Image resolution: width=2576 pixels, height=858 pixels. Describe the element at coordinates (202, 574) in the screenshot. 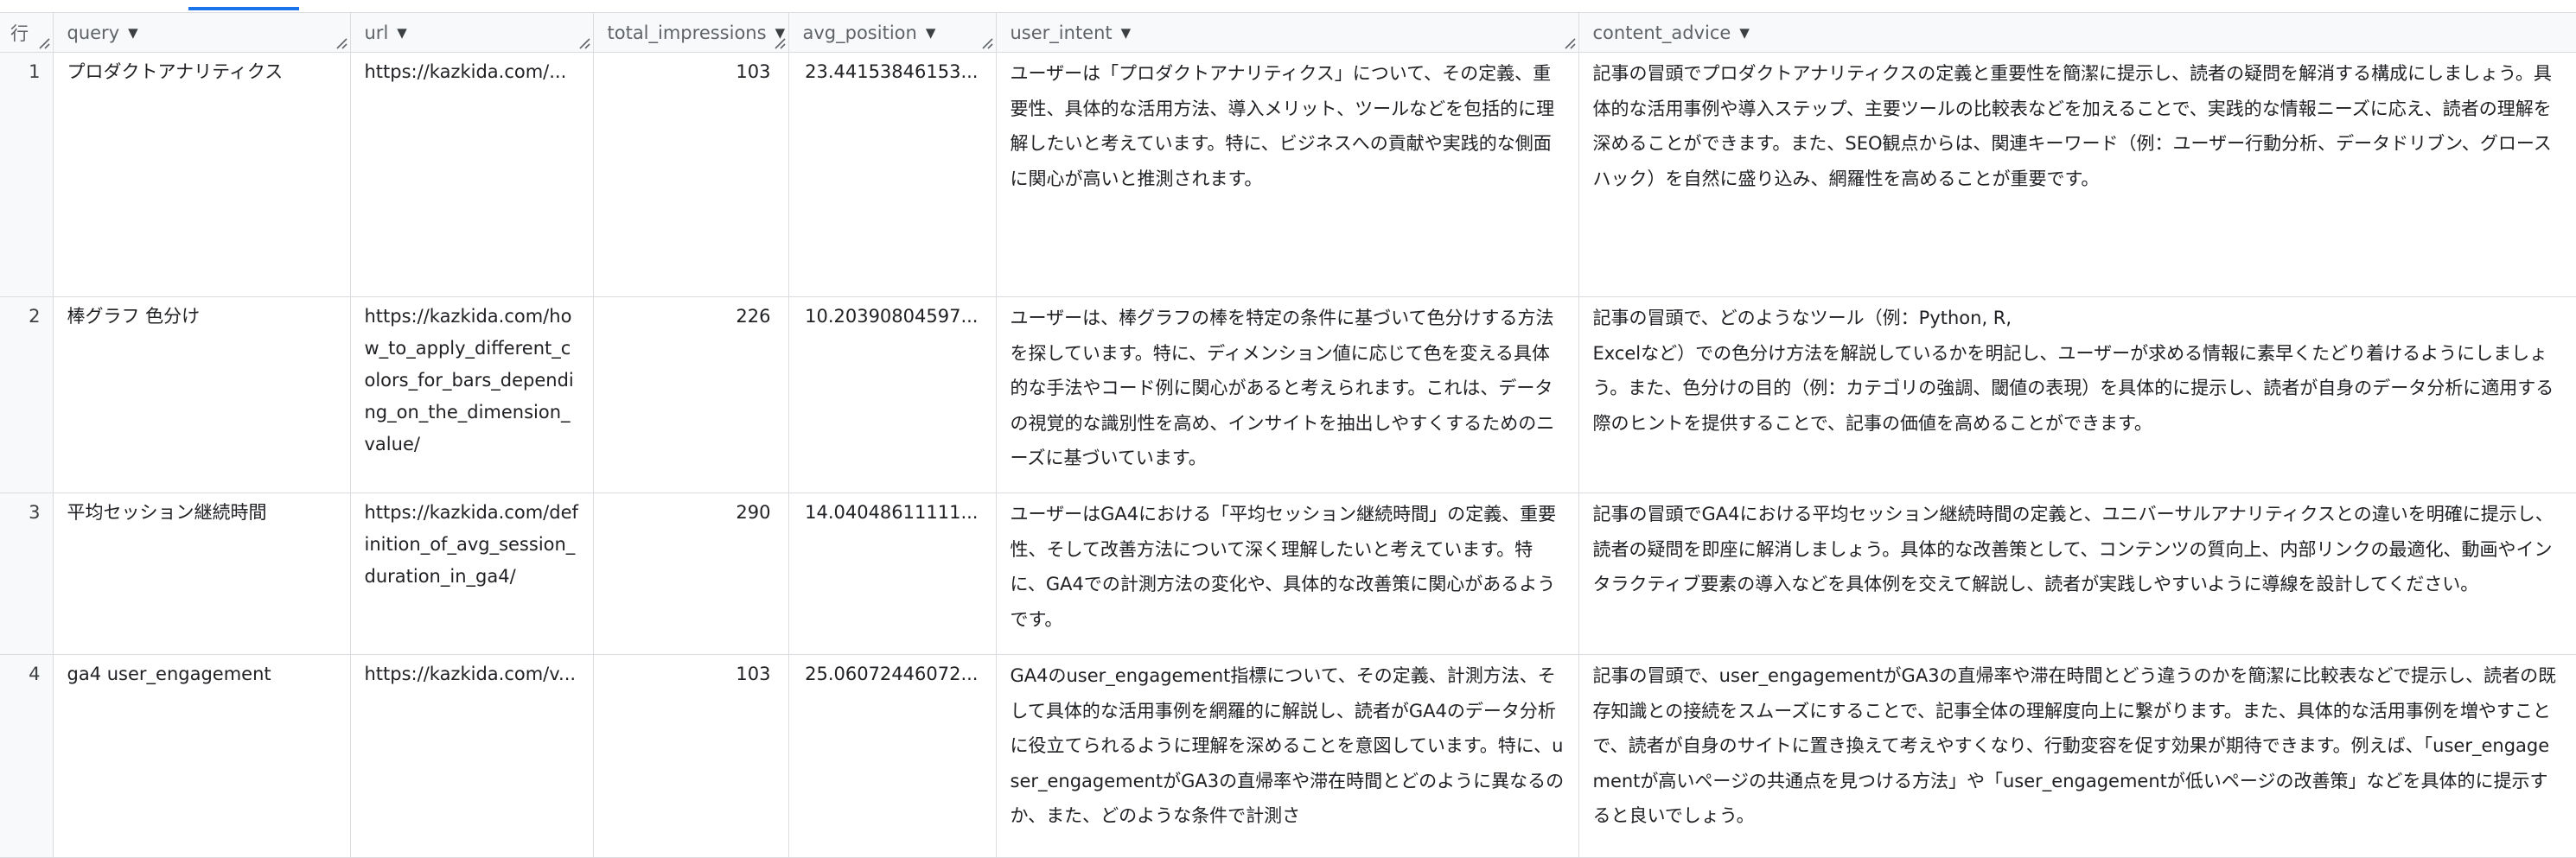

I see `query-cell: 平均セッション継続時間` at that location.